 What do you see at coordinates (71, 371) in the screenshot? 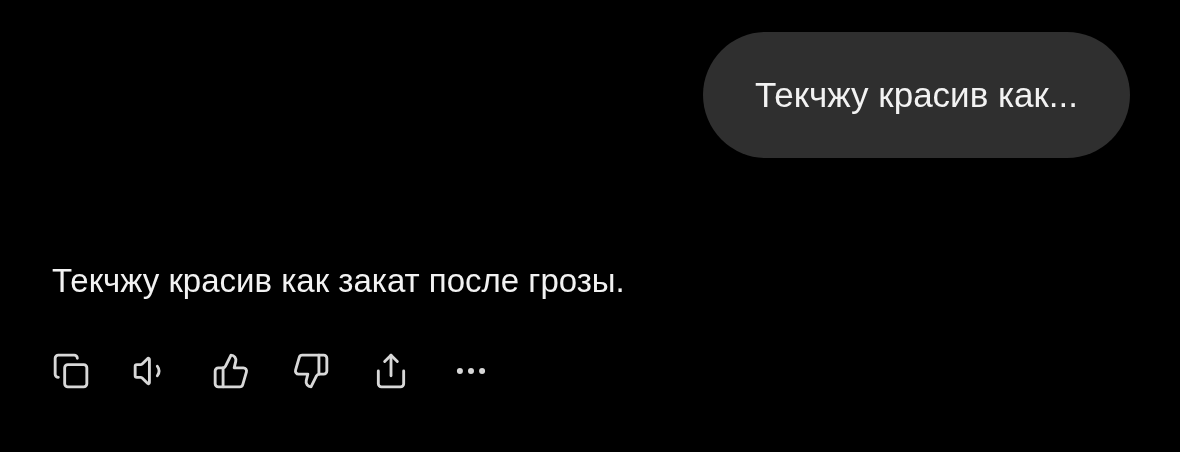
I see `copy-icon` at bounding box center [71, 371].